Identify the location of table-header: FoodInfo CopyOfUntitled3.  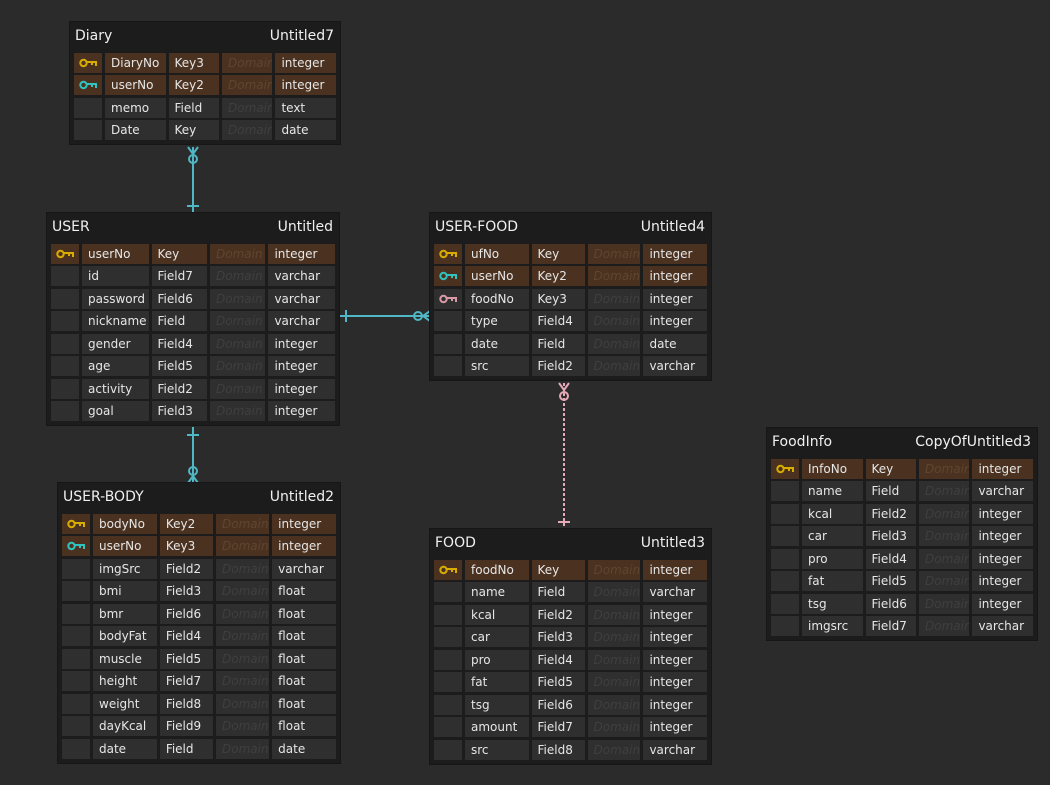
(902, 442).